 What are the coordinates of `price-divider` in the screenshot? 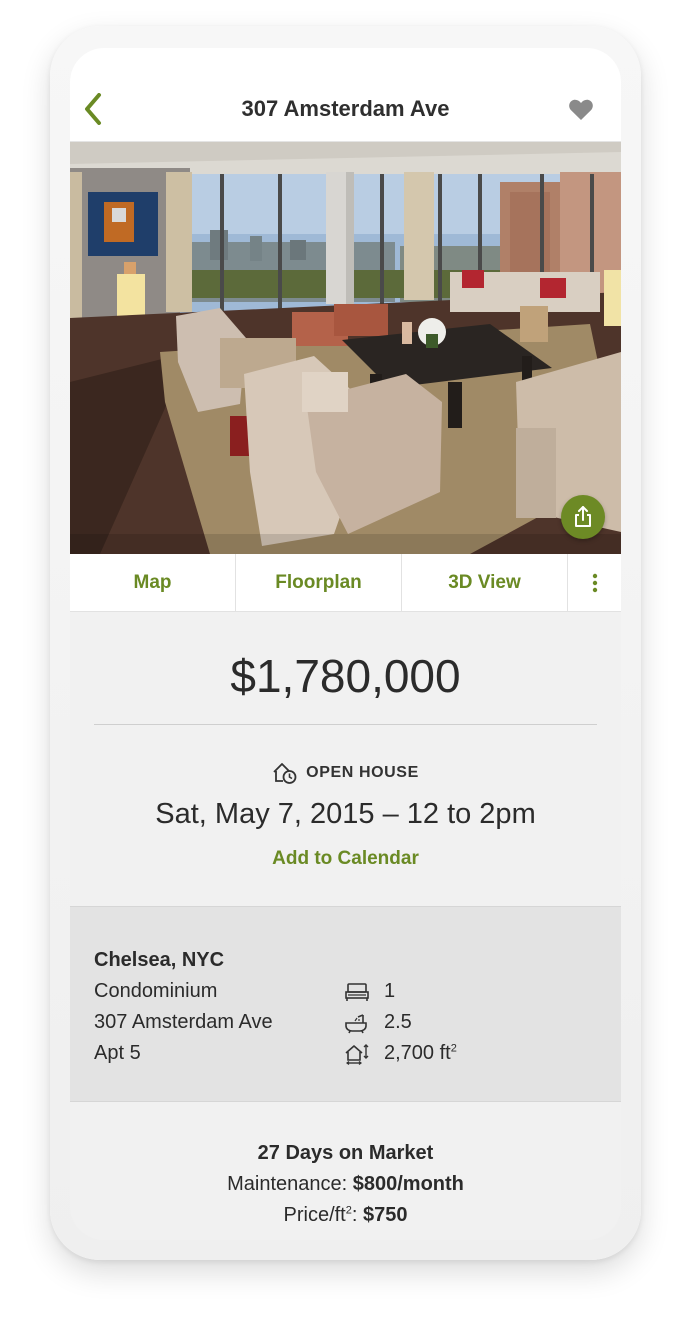 It's located at (345, 724).